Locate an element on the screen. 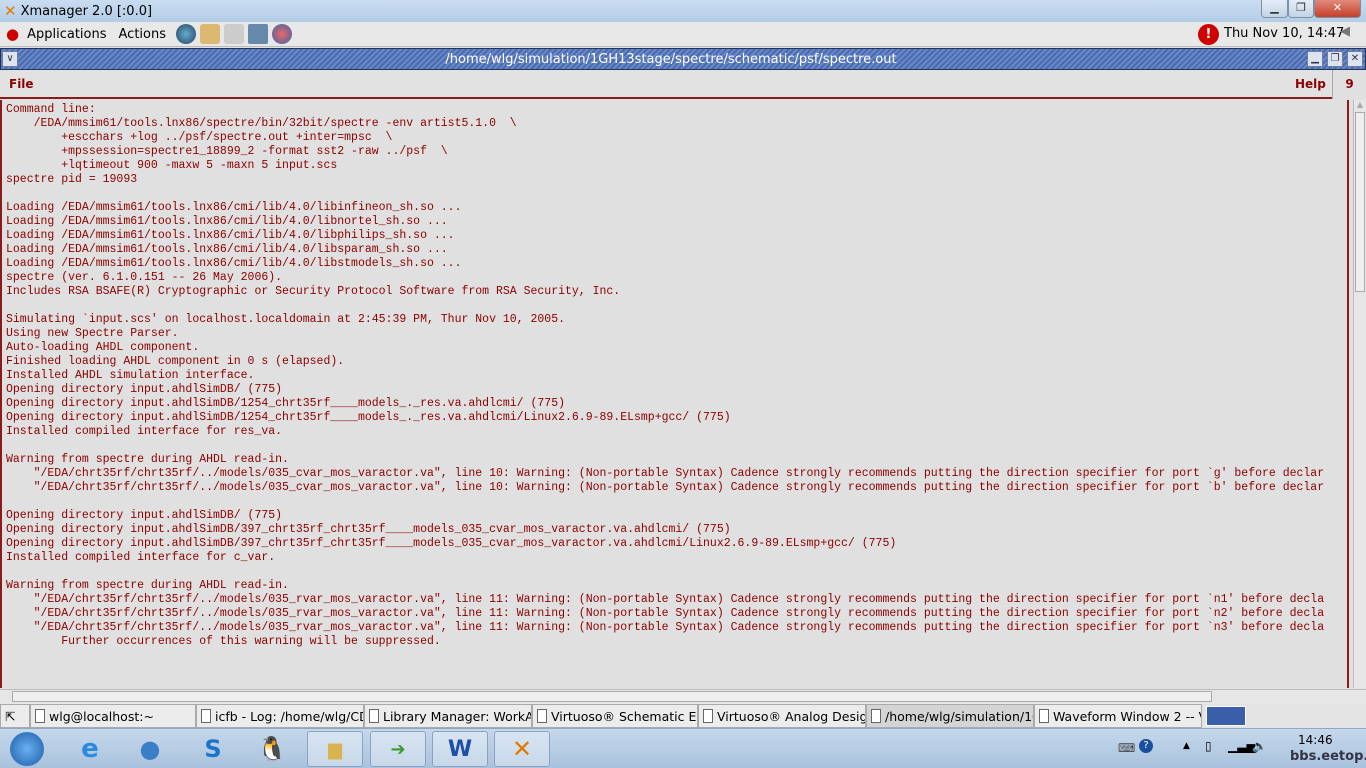  taskbar-window-label: /home/wlg/simulation/1G is located at coordinates (959, 716).